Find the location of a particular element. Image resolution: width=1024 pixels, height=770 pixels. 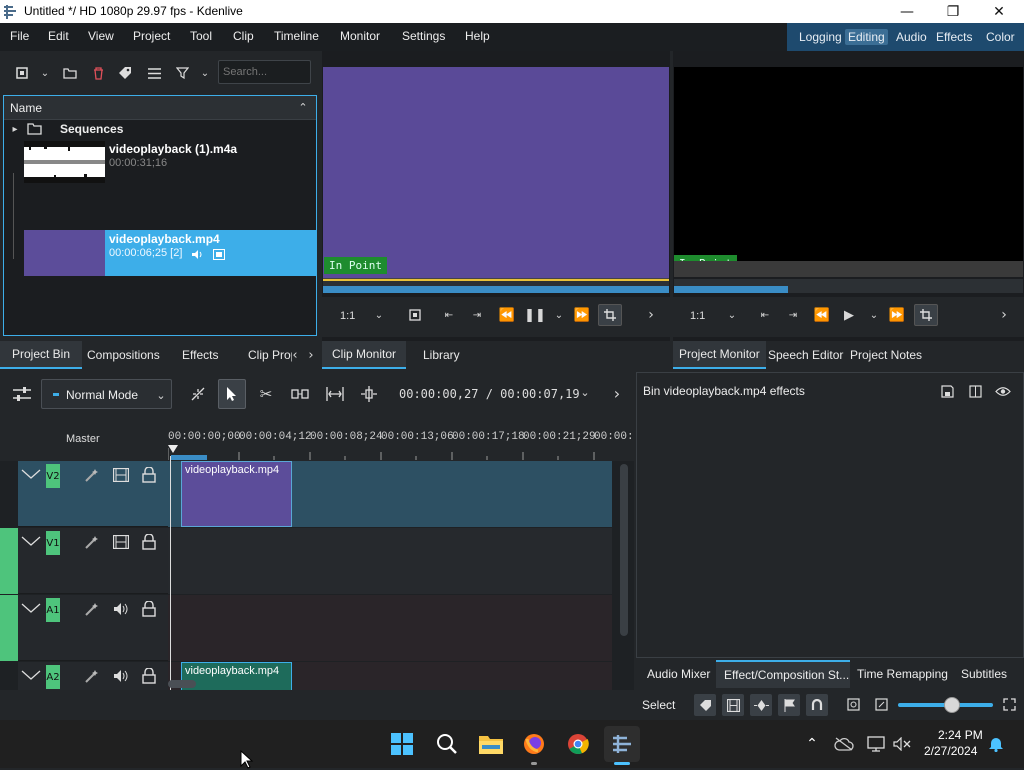

save-effect-icon is located at coordinates (947, 391).